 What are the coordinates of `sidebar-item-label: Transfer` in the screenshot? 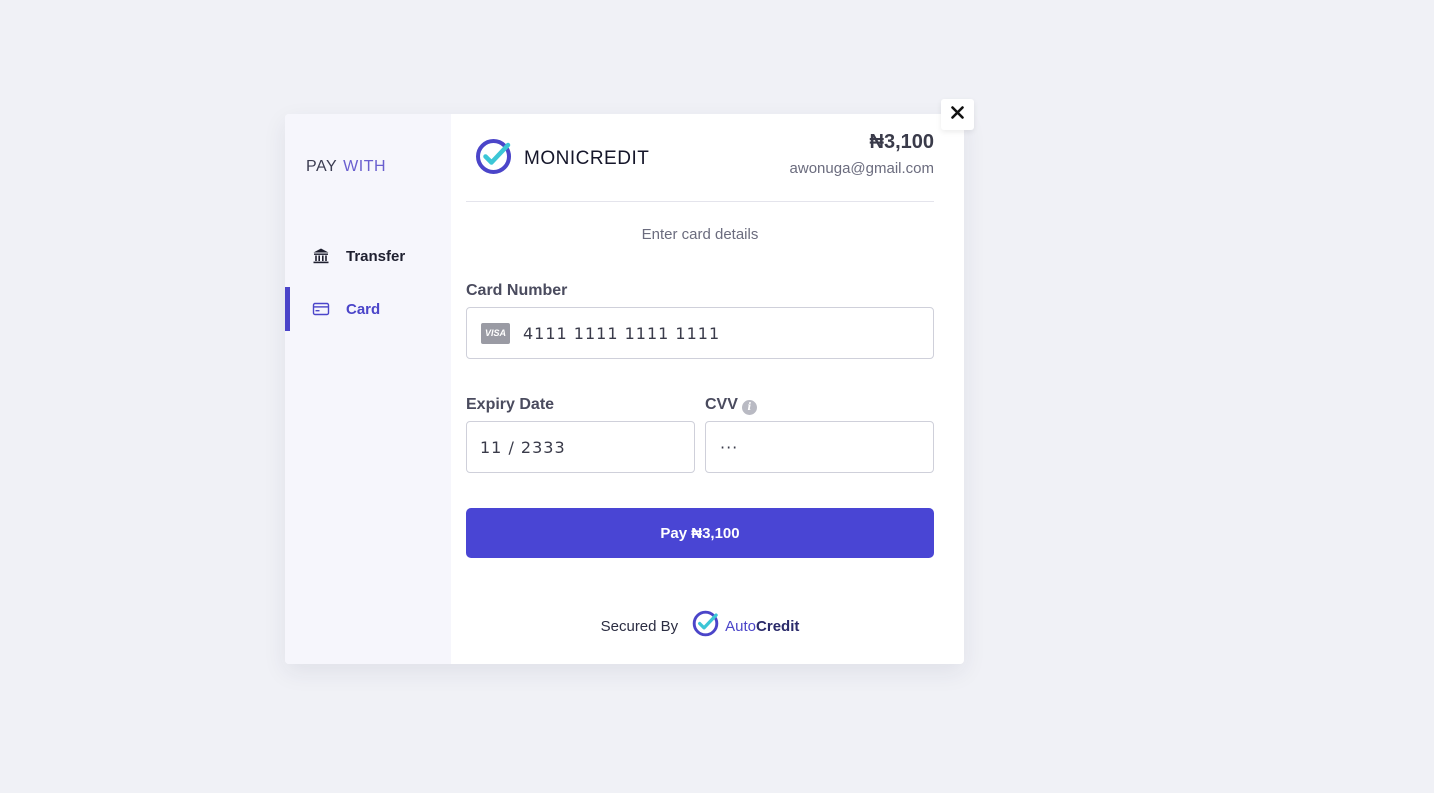 It's located at (376, 256).